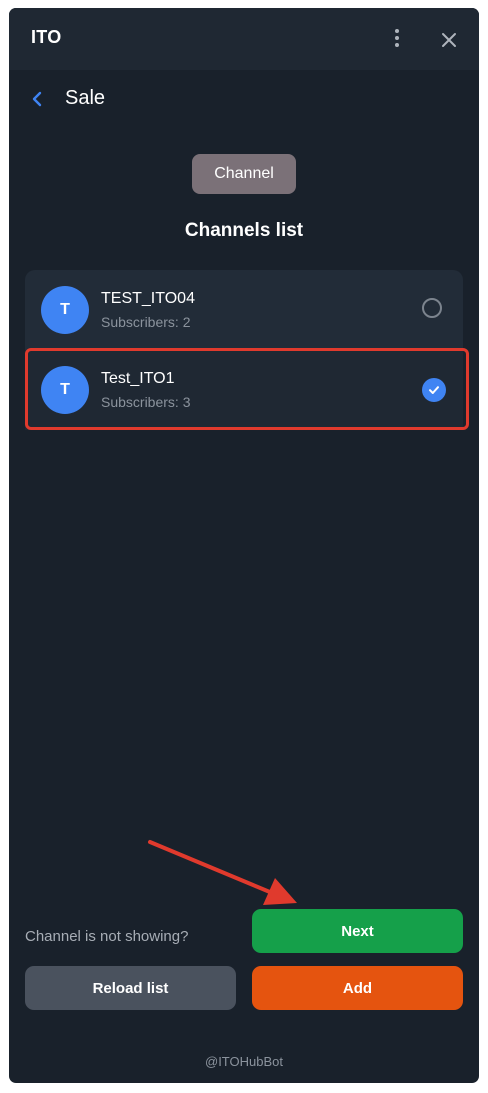 Image resolution: width=488 pixels, height=1093 pixels. What do you see at coordinates (244, 230) in the screenshot?
I see `section-title: Channels list` at bounding box center [244, 230].